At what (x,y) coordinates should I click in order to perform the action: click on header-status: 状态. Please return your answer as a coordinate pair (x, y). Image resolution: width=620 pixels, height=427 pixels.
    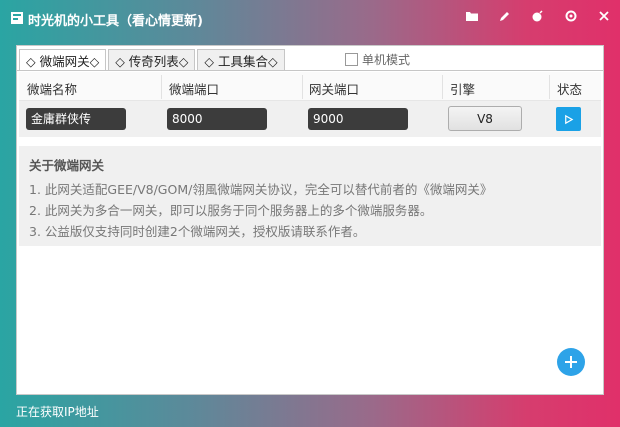
    Looking at the image, I should click on (570, 89).